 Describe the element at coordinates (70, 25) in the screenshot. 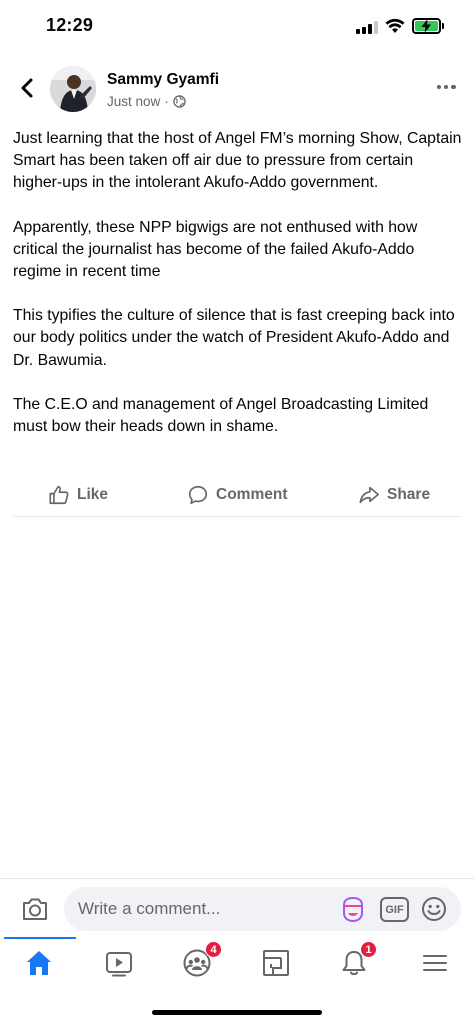

I see `status-time: 12:29` at that location.